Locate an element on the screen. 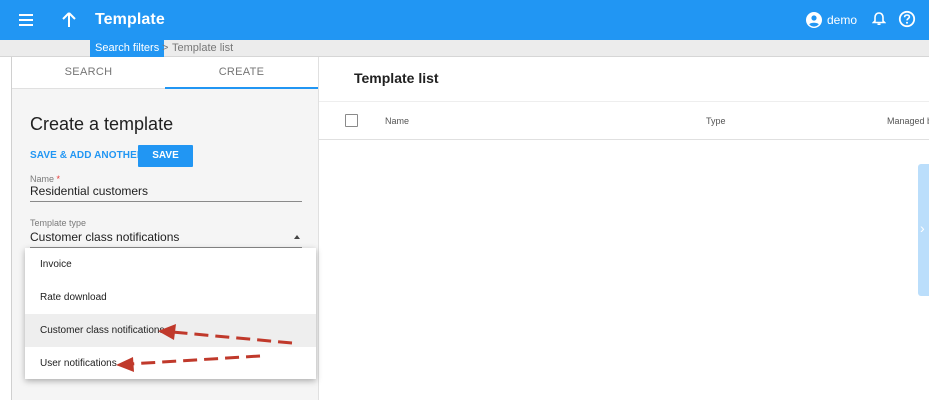  template-list-title: Template list is located at coordinates (396, 78).